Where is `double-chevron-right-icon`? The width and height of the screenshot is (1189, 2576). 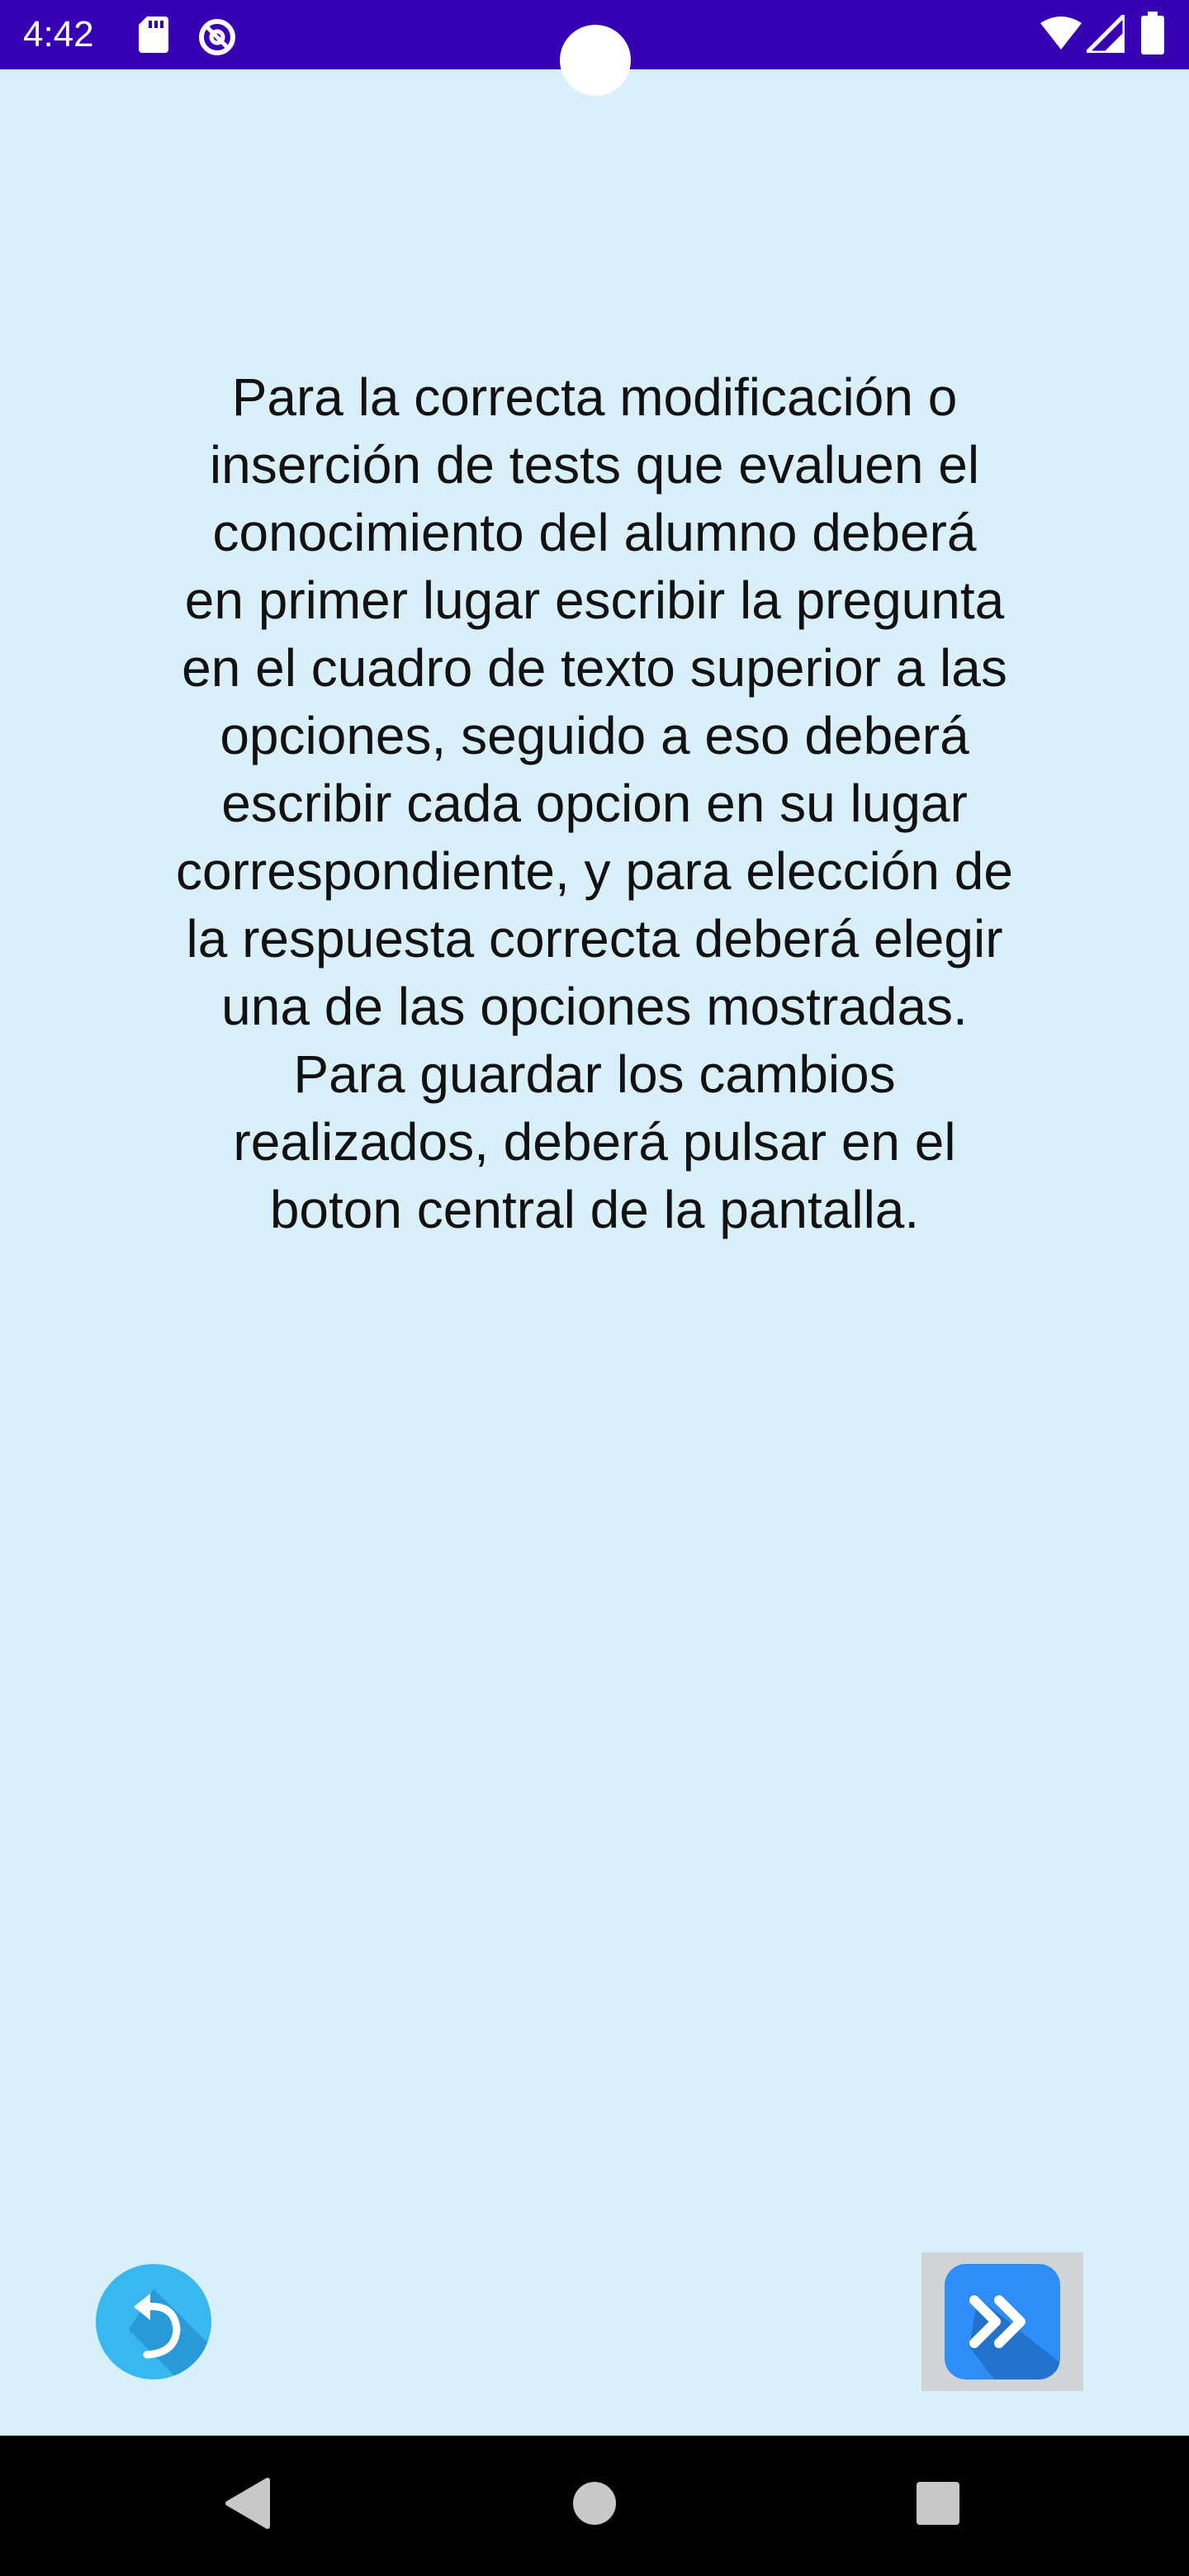 double-chevron-right-icon is located at coordinates (1014, 2337).